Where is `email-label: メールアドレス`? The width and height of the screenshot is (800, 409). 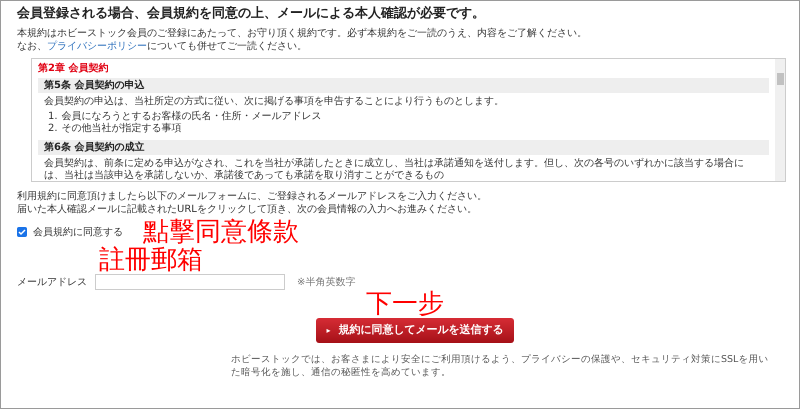
email-label: メールアドレス is located at coordinates (52, 283).